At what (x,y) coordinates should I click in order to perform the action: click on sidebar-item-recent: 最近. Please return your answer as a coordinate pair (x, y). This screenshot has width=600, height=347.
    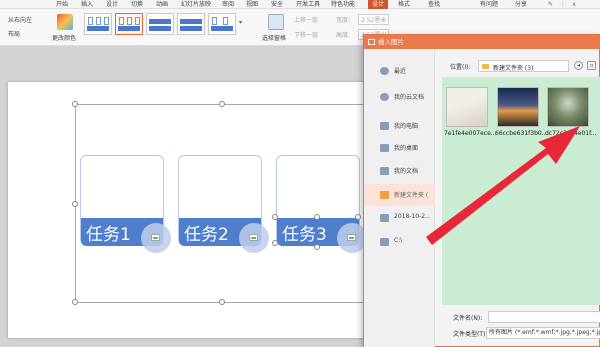
    Looking at the image, I should click on (399, 71).